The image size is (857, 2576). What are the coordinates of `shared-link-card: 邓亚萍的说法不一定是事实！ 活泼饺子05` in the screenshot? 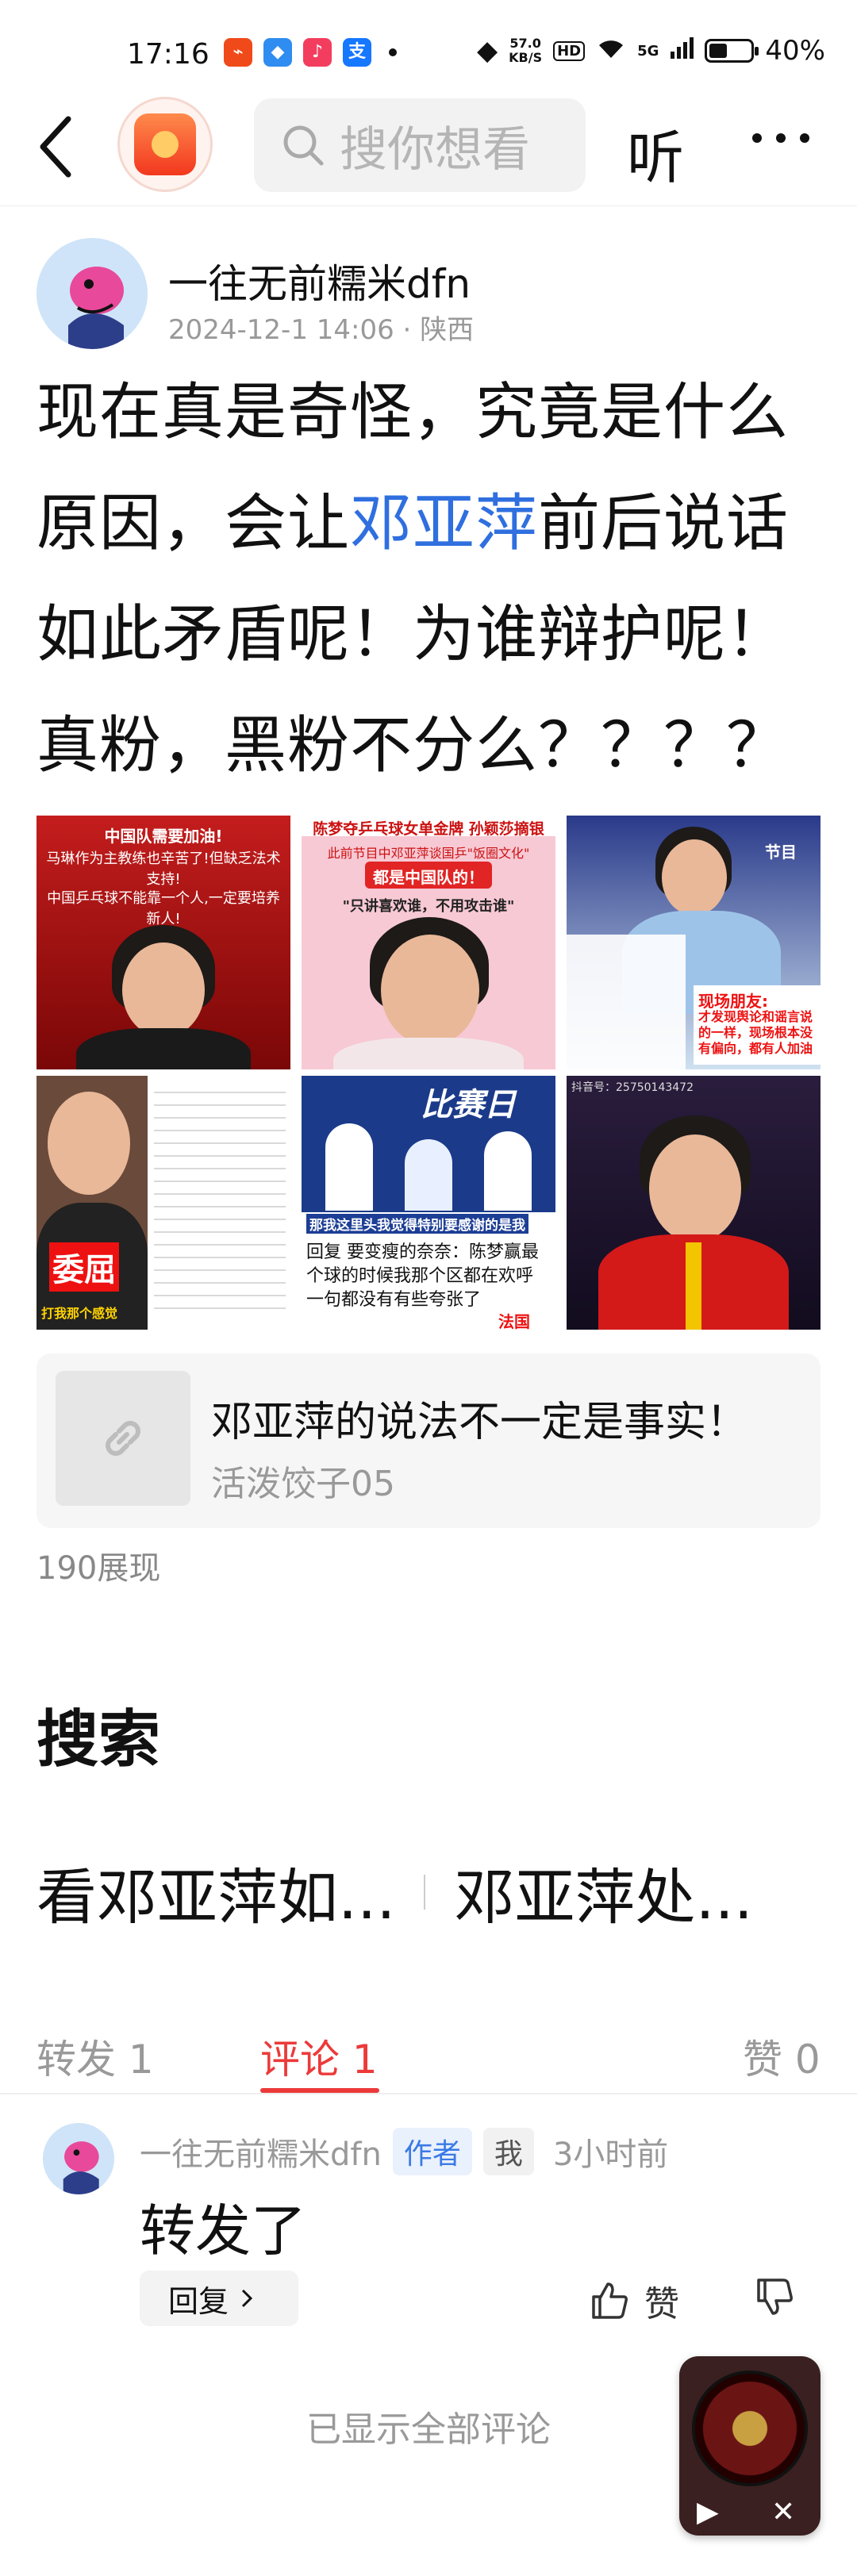 It's located at (428, 1440).